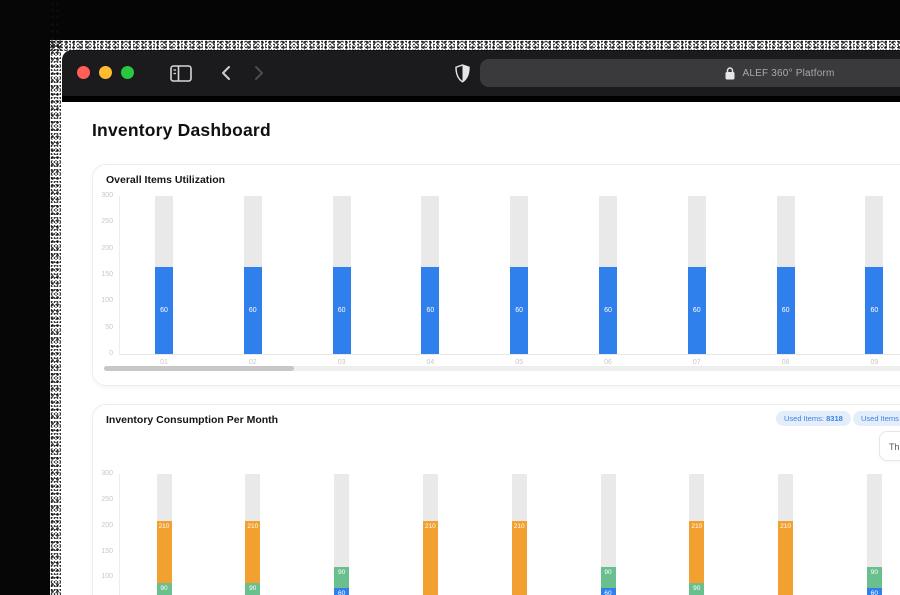  I want to click on window-controls, so click(105, 72).